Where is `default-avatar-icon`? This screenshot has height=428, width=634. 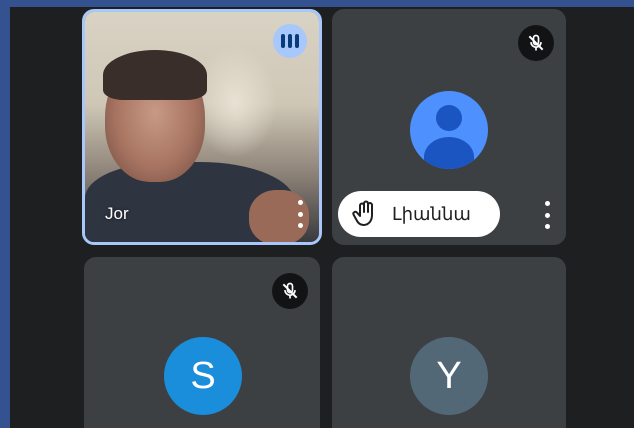
default-avatar-icon is located at coordinates (449, 130).